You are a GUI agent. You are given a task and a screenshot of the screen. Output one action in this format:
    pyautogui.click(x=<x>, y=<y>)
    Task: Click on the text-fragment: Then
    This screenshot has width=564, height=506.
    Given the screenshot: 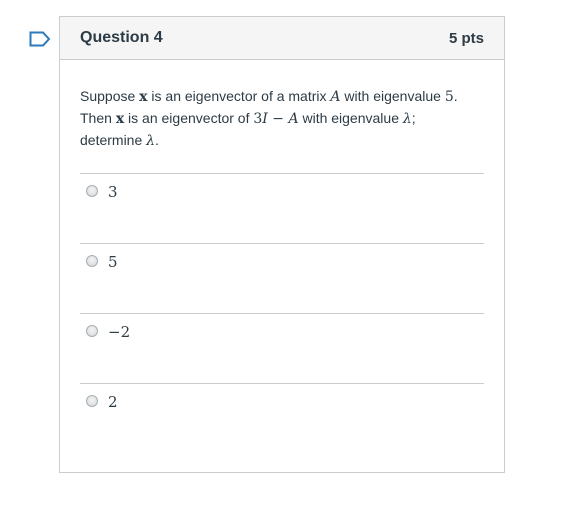 What is the action you would take?
    pyautogui.click(x=98, y=118)
    